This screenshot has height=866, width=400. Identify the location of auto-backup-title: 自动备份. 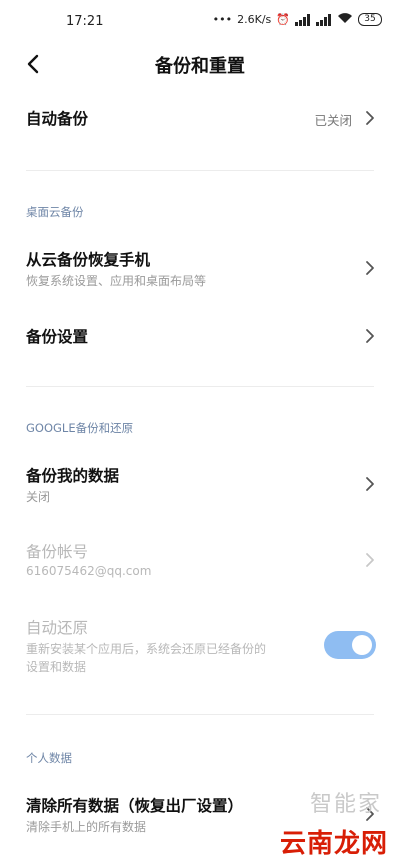
(57, 119).